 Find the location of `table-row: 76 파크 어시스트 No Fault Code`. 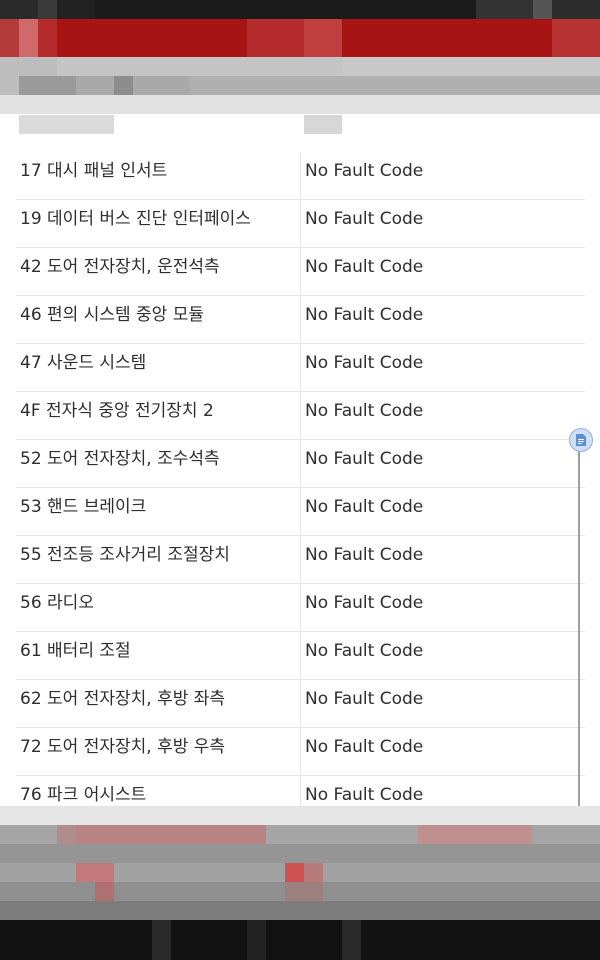

table-row: 76 파크 어시스트 No Fault Code is located at coordinates (292, 791).